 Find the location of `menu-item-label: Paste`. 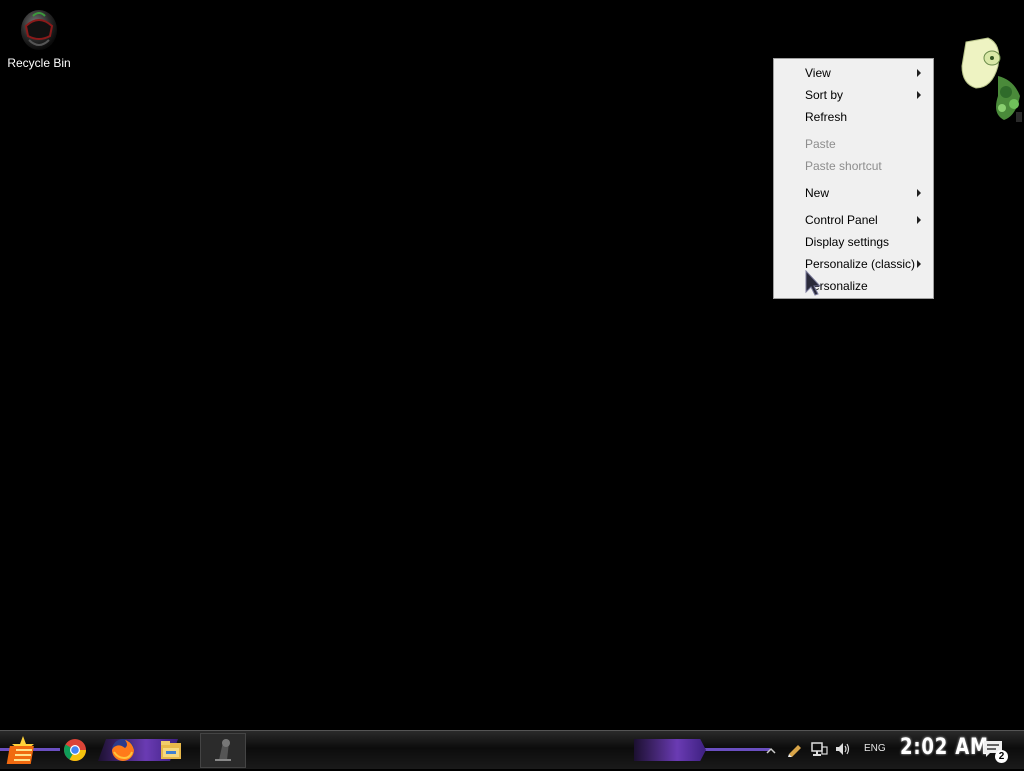

menu-item-label: Paste is located at coordinates (820, 144).